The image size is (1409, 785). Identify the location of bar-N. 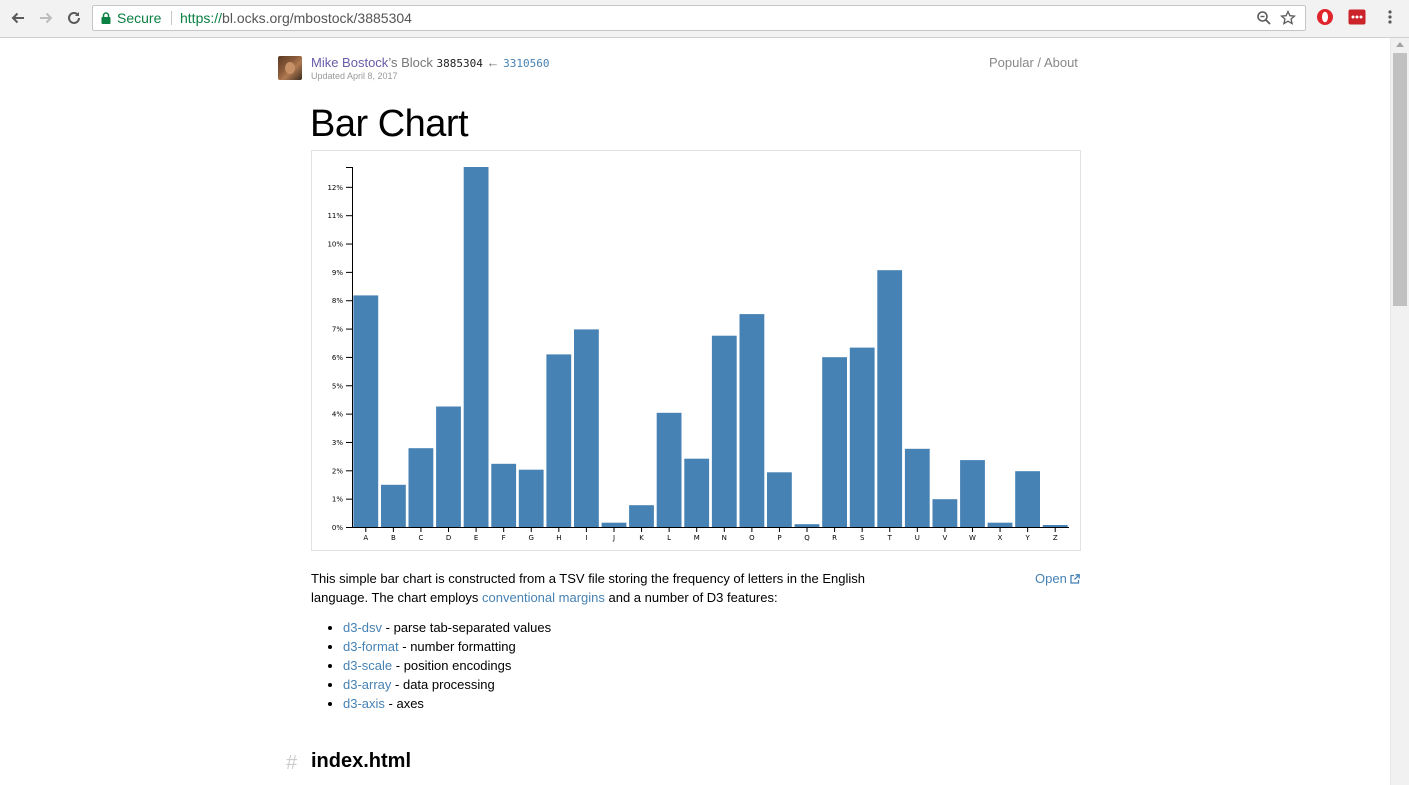
(724, 431).